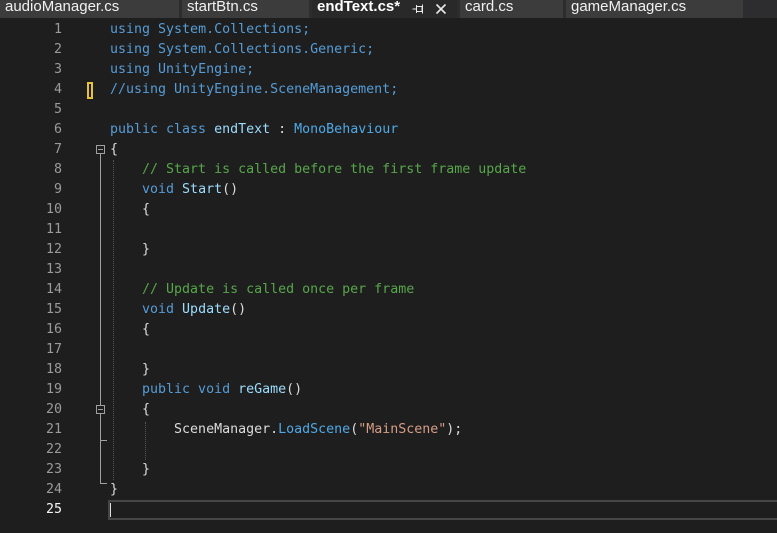  Describe the element at coordinates (454, 429) in the screenshot. I see `code-token: );` at that location.